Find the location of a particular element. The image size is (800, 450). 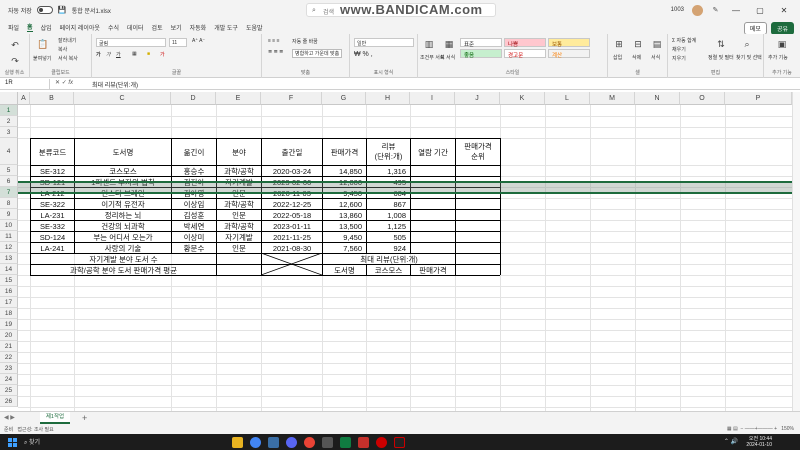

view-normal-icon: ▦ is located at coordinates (729, 429).